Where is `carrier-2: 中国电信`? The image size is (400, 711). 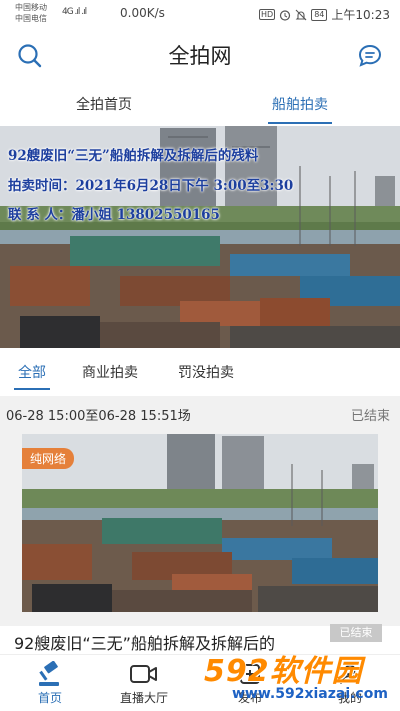 carrier-2: 中国电信 is located at coordinates (31, 18).